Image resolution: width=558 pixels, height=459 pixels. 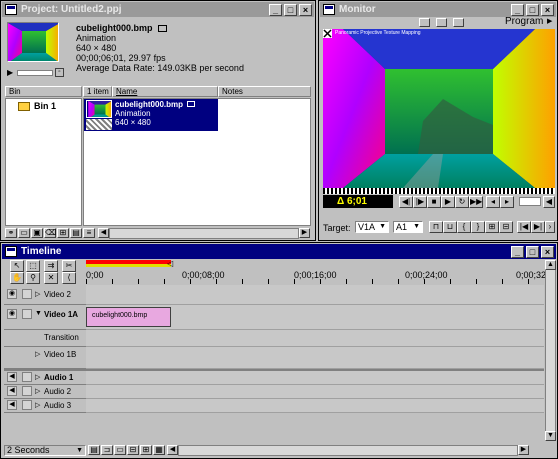 I want to click on track-header-video1b: ▷ Video 1B, so click(x=45, y=358).